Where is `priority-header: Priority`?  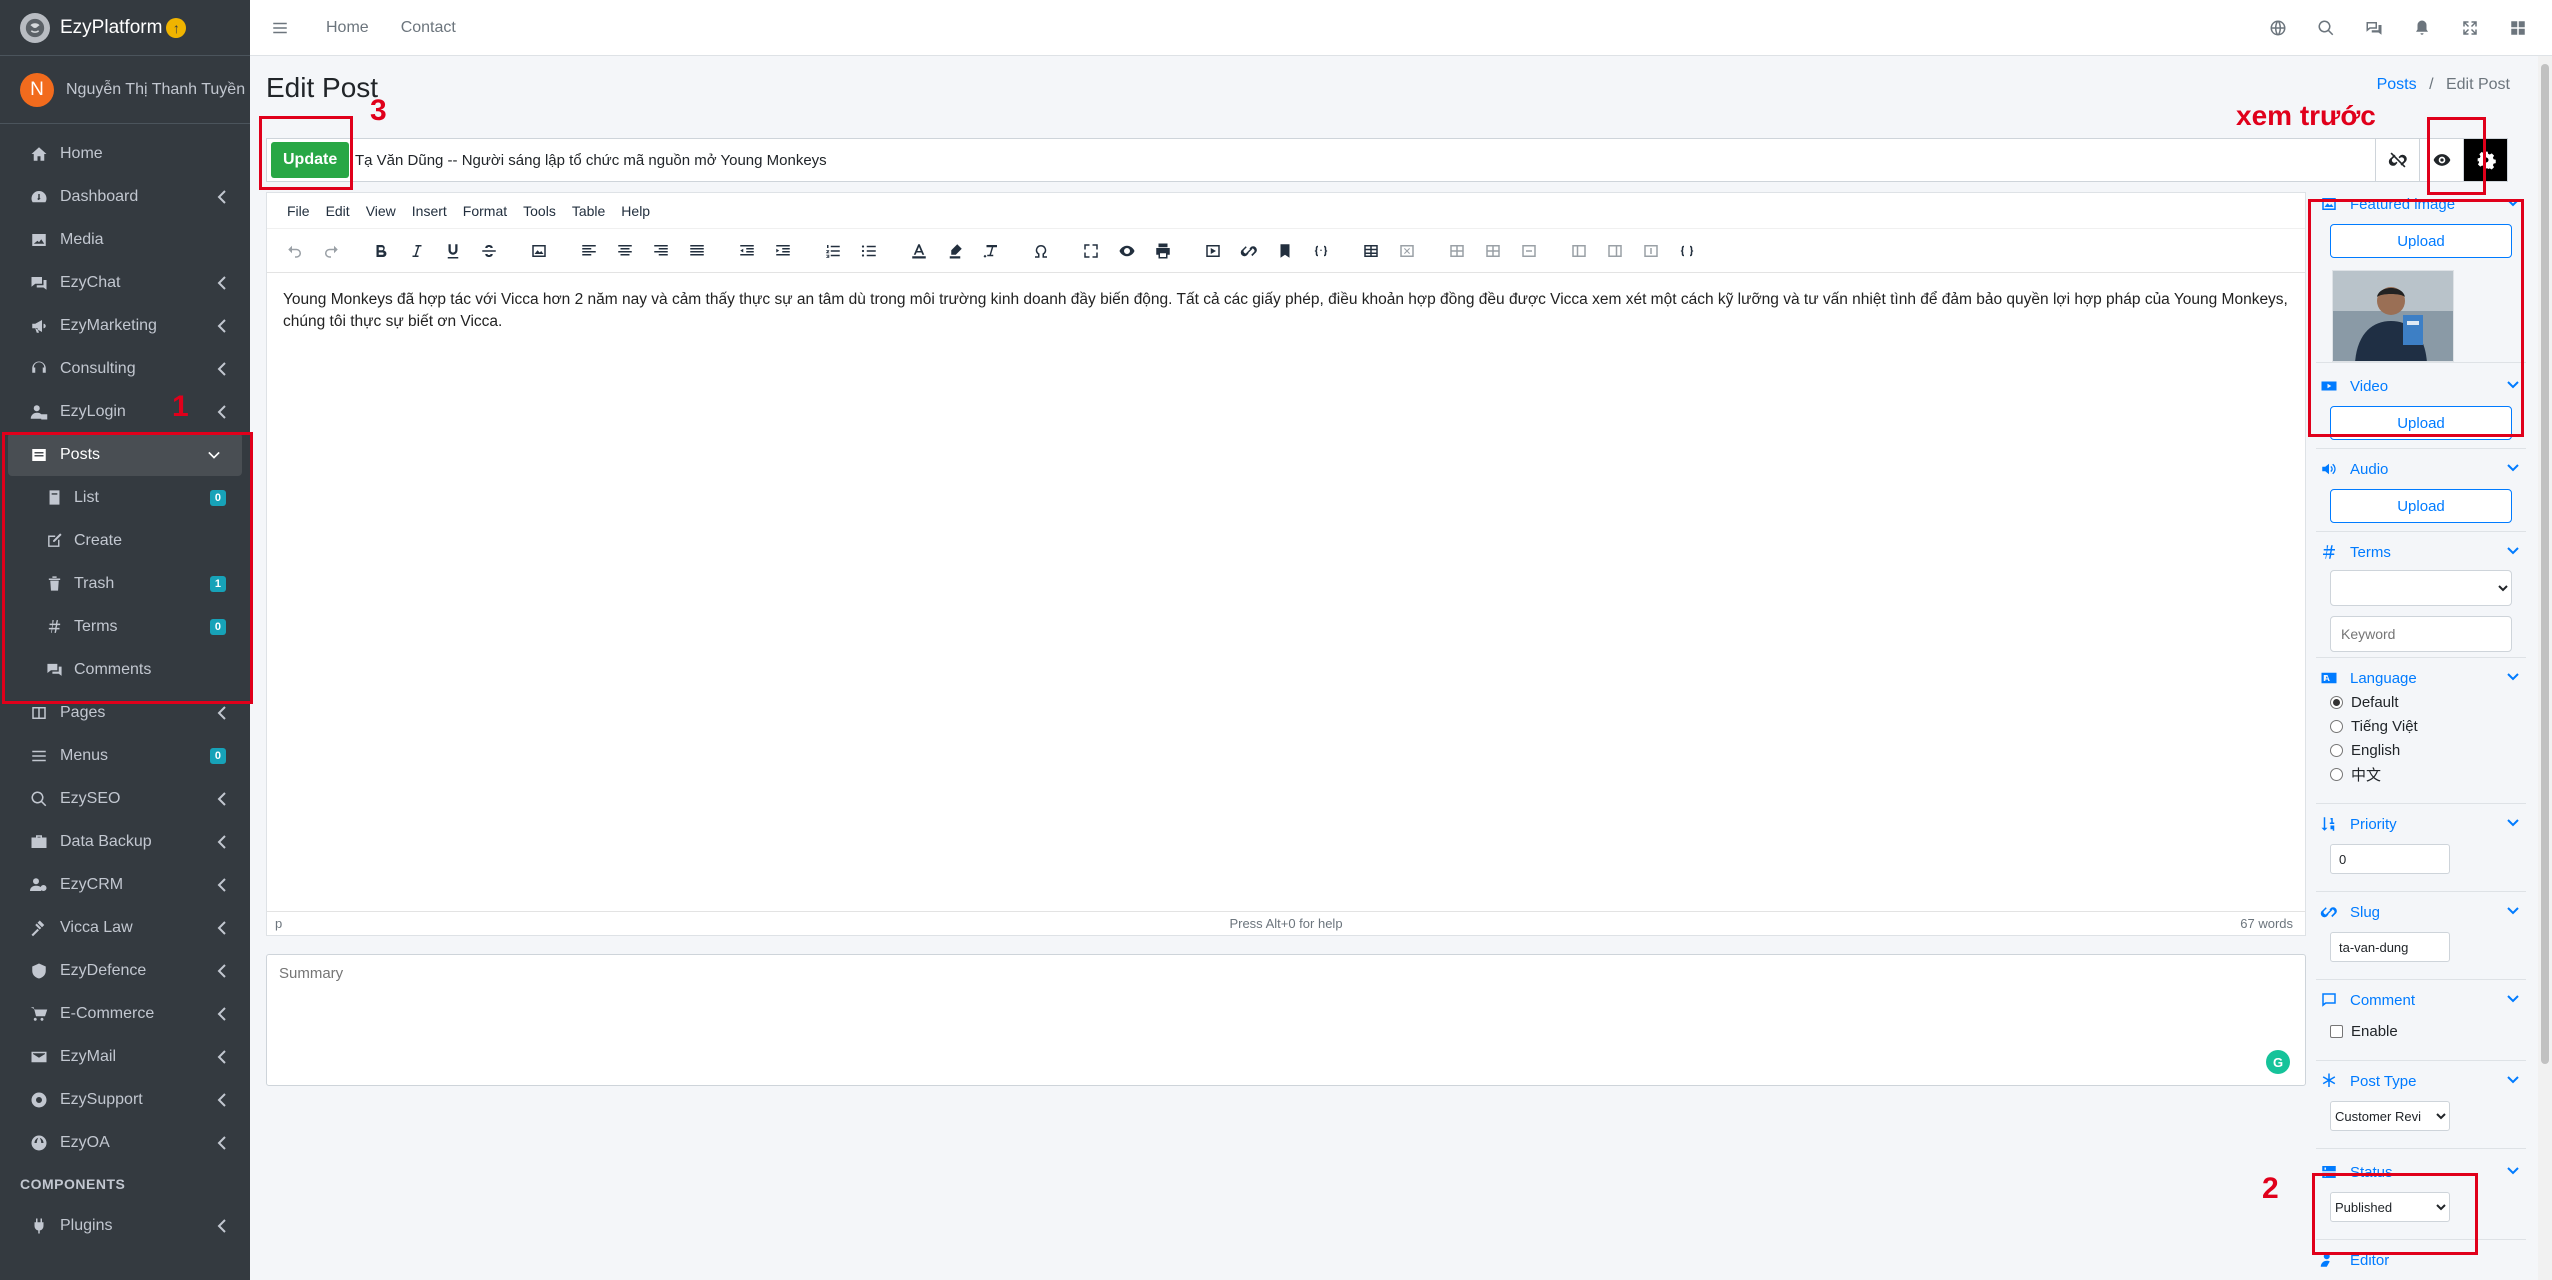
priority-header: Priority is located at coordinates (2421, 824).